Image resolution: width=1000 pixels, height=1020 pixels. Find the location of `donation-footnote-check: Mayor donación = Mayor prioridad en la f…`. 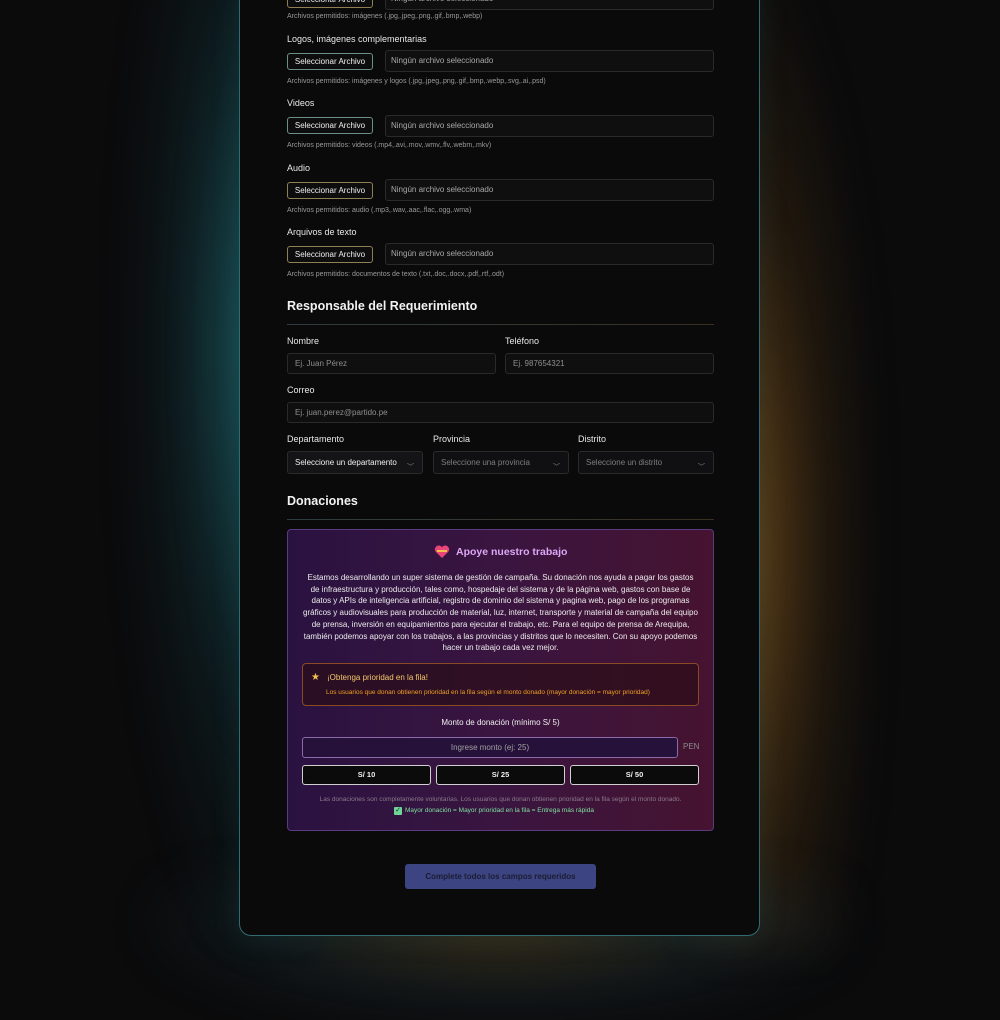

donation-footnote-check: Mayor donación = Mayor prioridad en la f… is located at coordinates (499, 810).